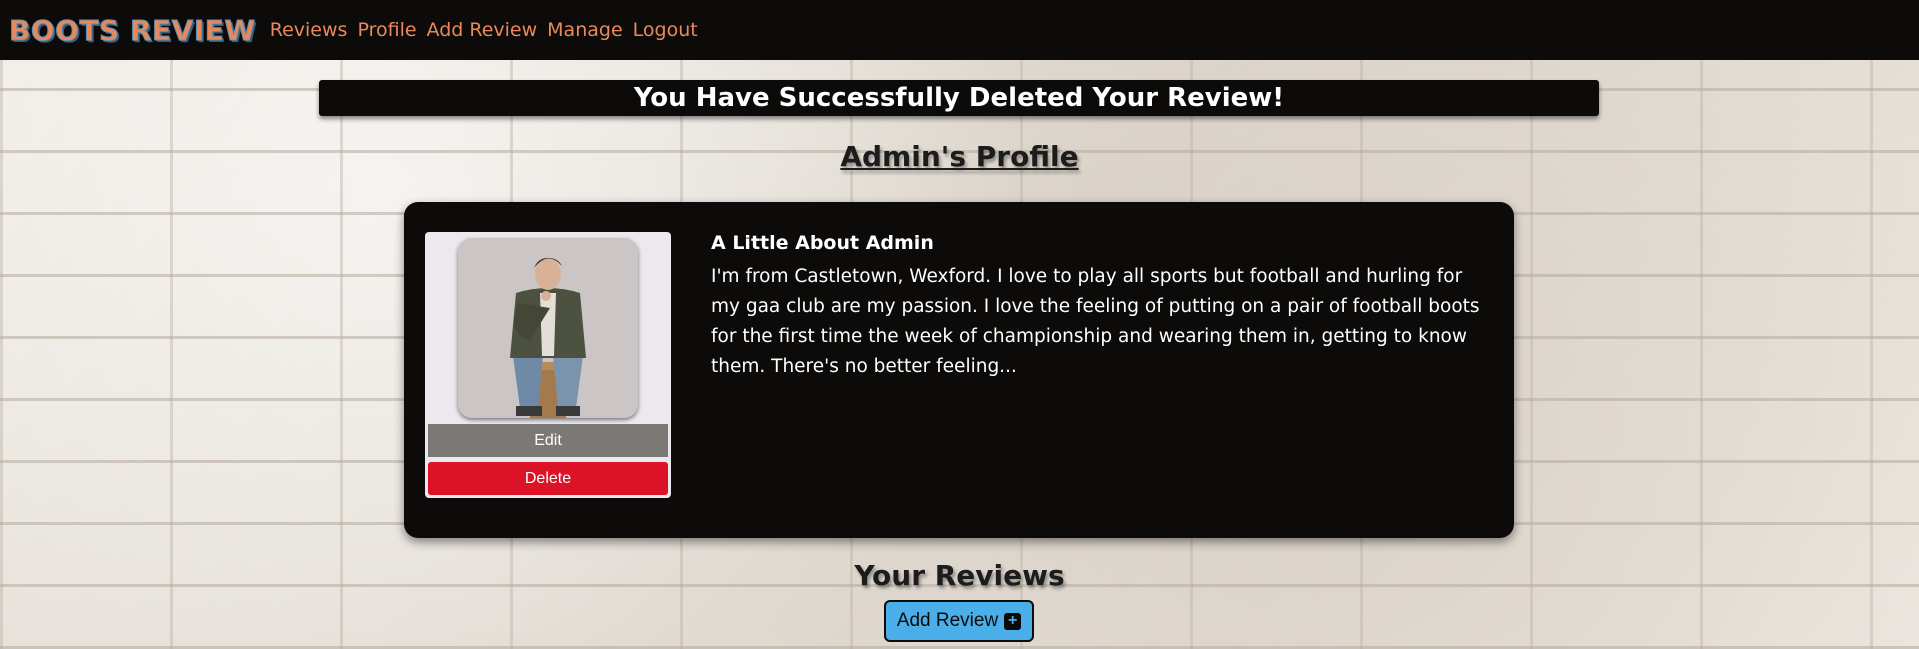  I want to click on profile-title: Admin's Profile, so click(959, 156).